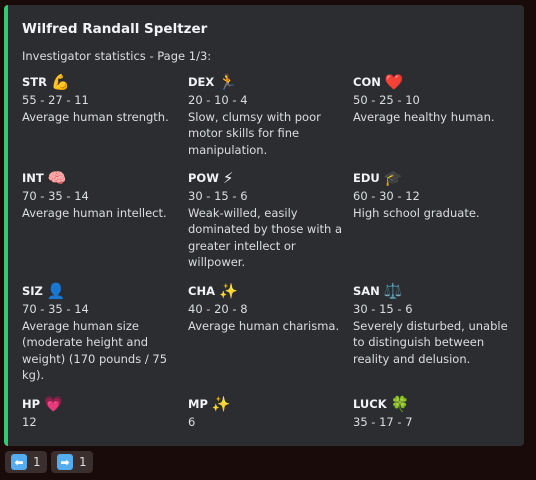  What do you see at coordinates (228, 177) in the screenshot?
I see `lightning-icon: ⚡` at bounding box center [228, 177].